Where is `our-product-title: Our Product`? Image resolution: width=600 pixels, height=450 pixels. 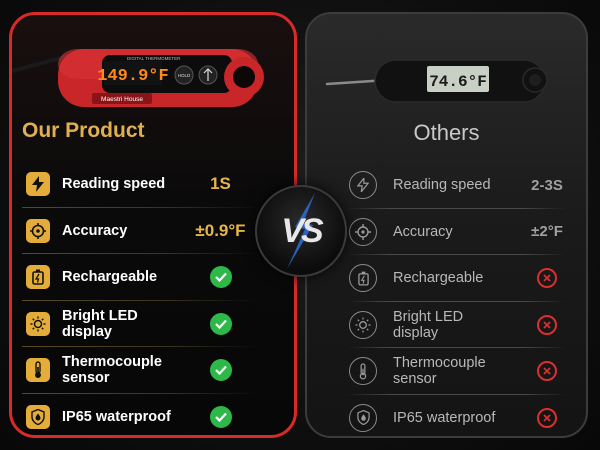 our-product-title: Our Product is located at coordinates (83, 130).